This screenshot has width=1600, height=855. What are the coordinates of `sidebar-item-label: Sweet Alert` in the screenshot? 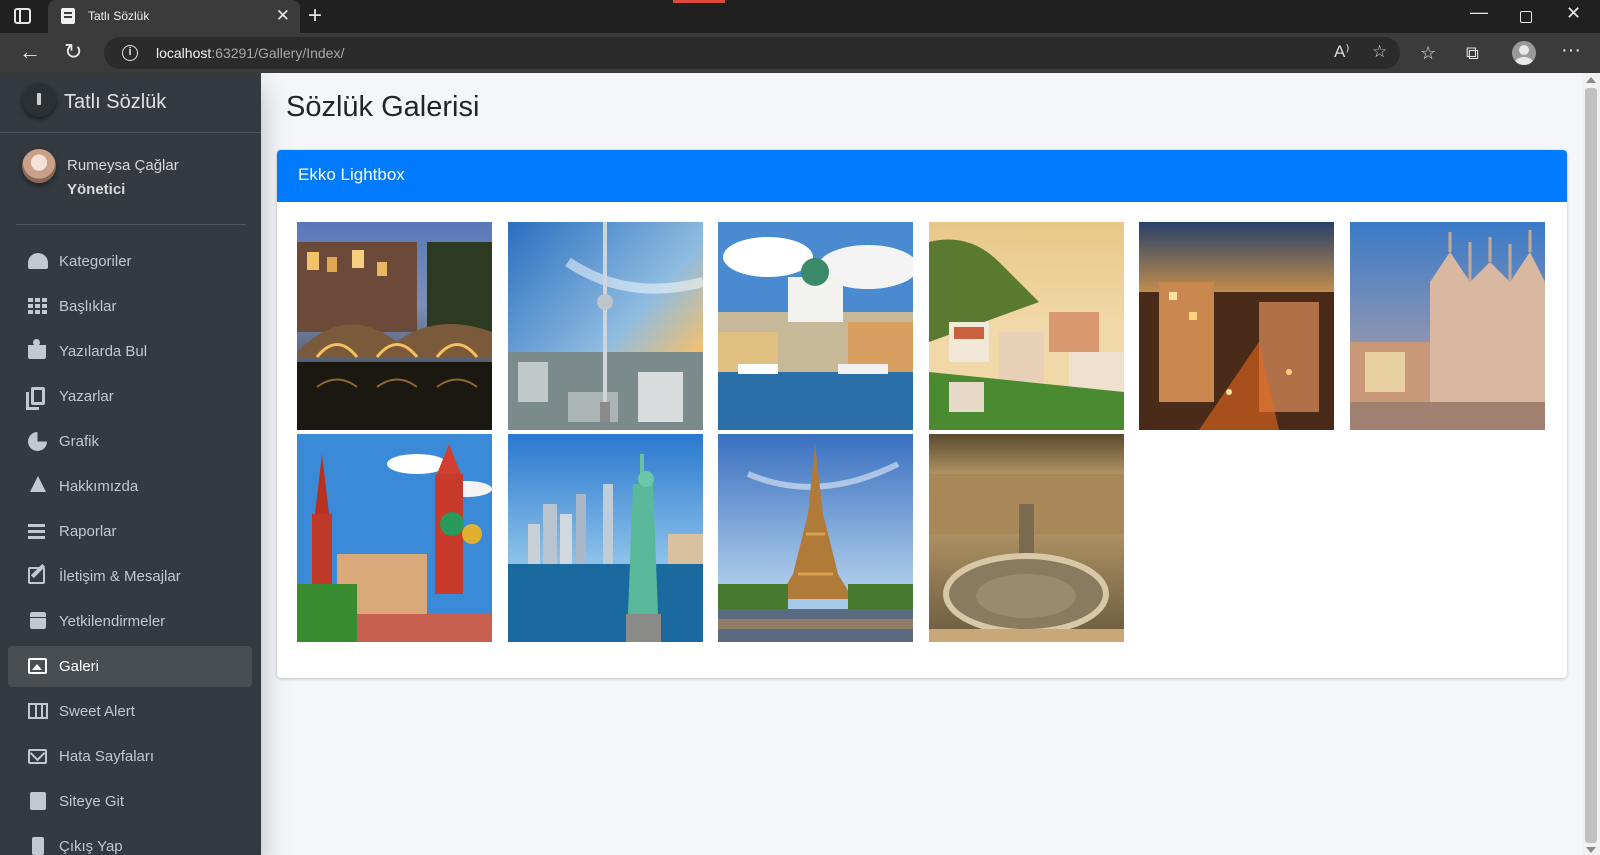 It's located at (97, 711).